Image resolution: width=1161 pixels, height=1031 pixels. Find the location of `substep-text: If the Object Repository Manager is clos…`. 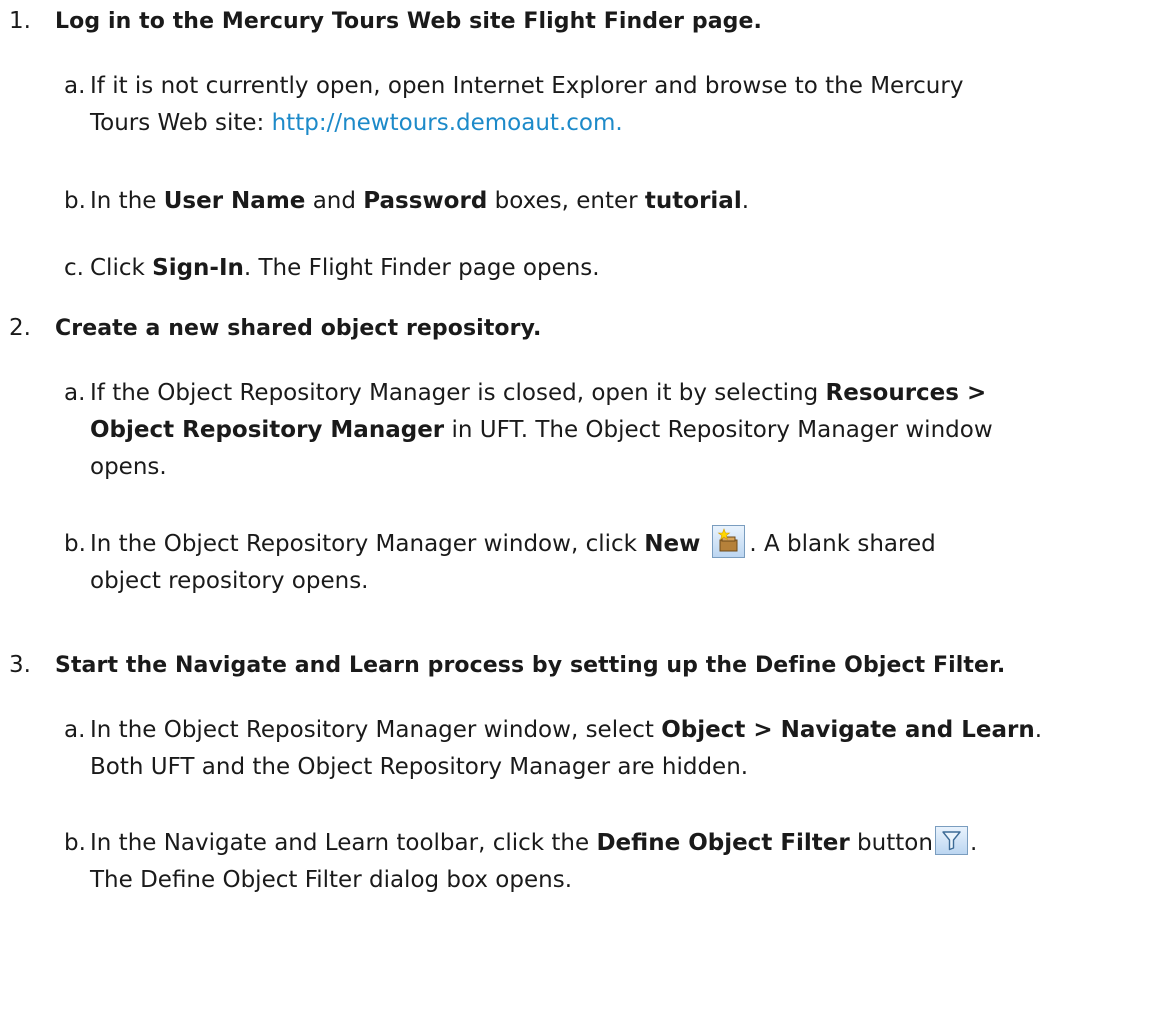

substep-text: If the Object Repository Manager is clos… is located at coordinates (541, 430).